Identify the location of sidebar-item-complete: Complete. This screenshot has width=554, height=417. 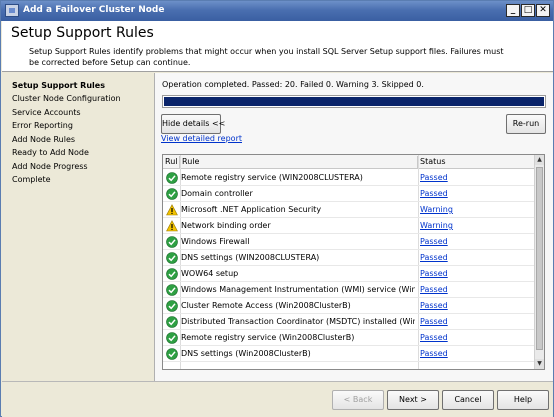
(31, 179).